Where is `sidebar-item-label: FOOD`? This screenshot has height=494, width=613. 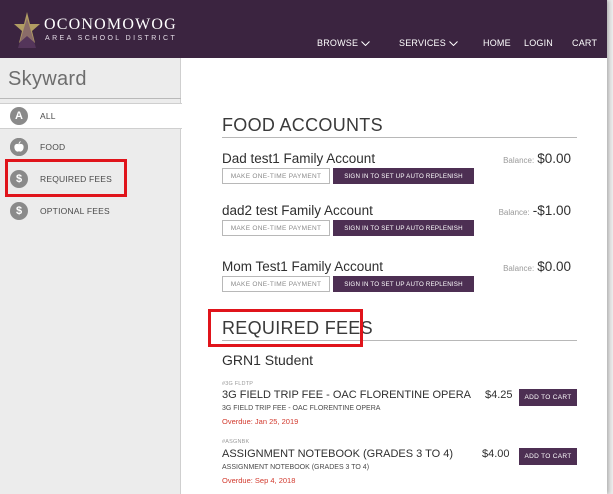
sidebar-item-label: FOOD is located at coordinates (53, 147).